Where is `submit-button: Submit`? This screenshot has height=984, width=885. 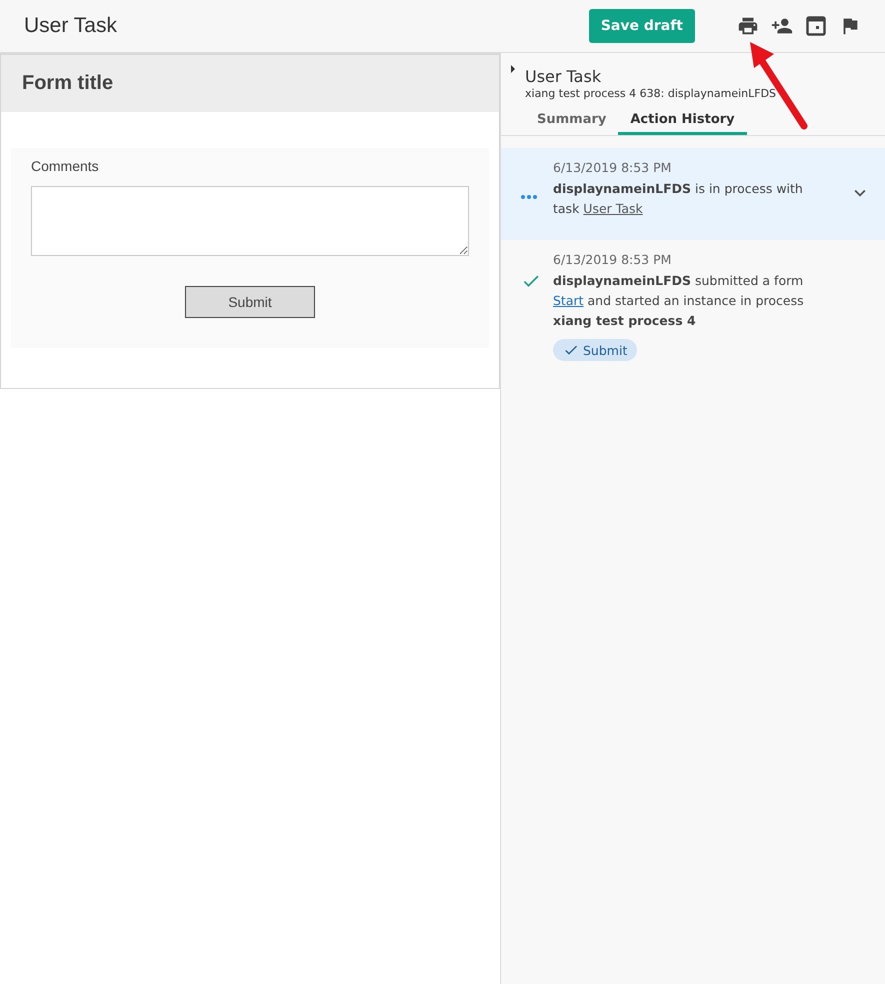 submit-button: Submit is located at coordinates (250, 302).